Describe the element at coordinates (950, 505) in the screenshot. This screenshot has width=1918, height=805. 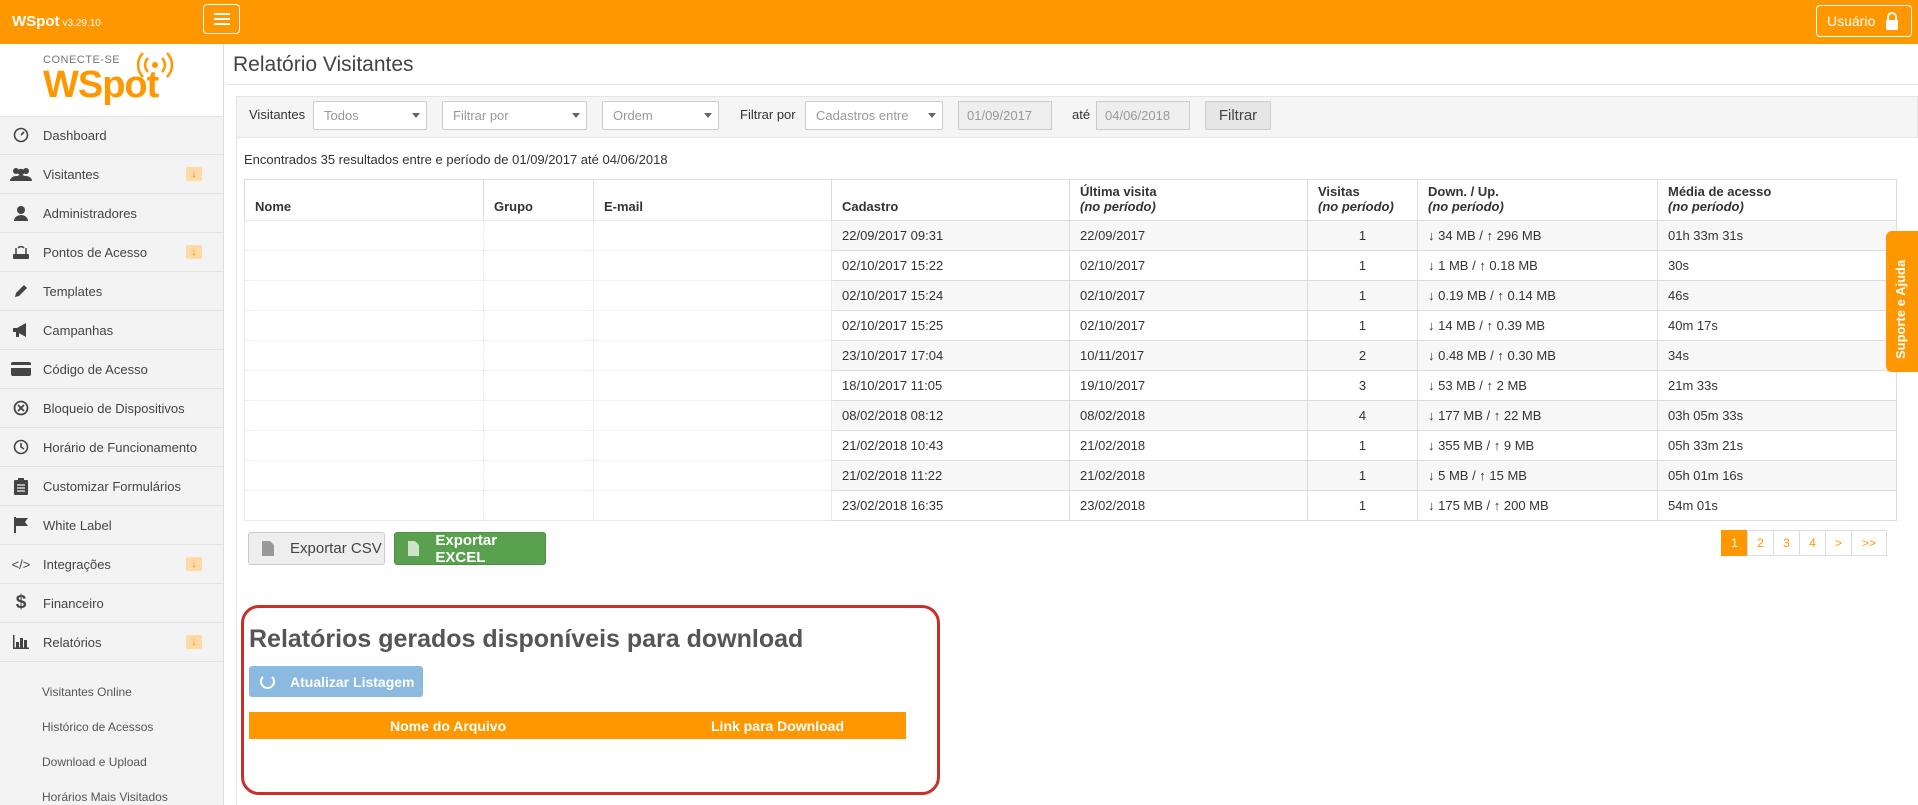
I see `cell-cadastro: 23/02/2018 16:35` at that location.